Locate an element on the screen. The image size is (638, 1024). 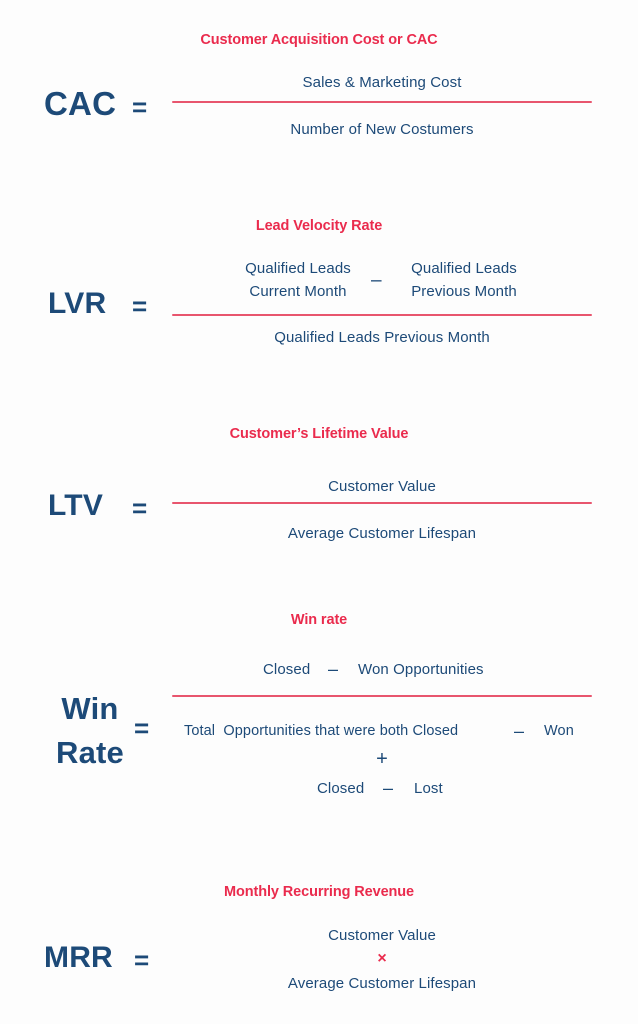
formula-win-rate-denominator-line1-operator: – is located at coordinates (519, 731).